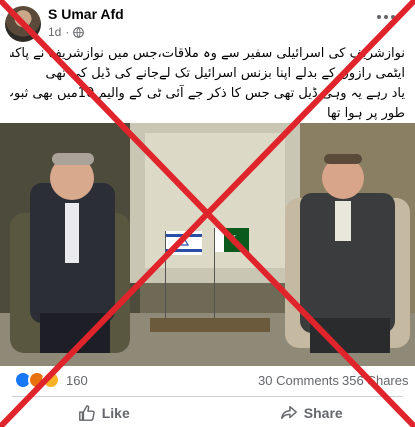 The image size is (415, 427). I want to click on divider, so click(207, 396).